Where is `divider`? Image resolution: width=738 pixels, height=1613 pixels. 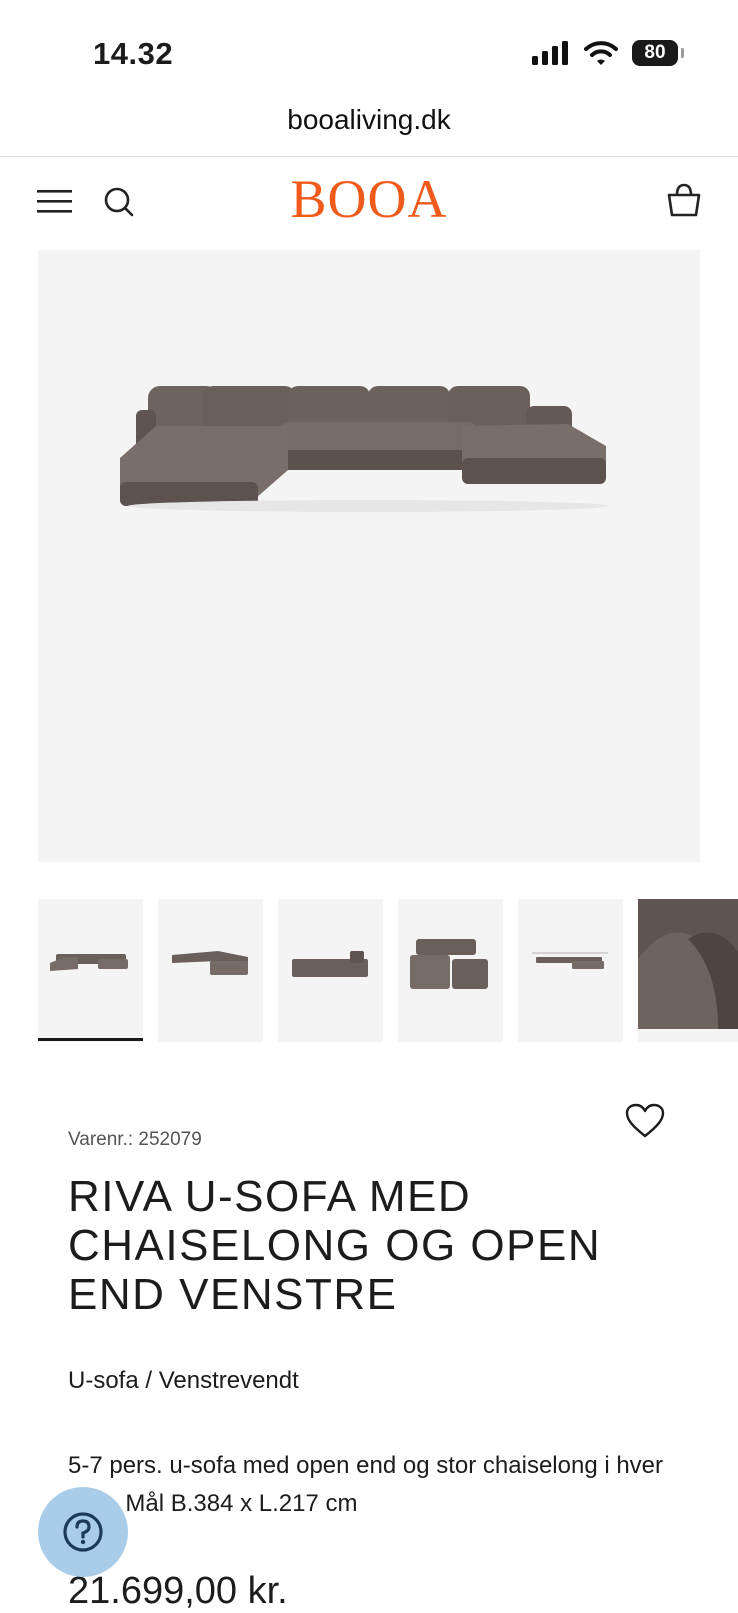
divider is located at coordinates (369, 156).